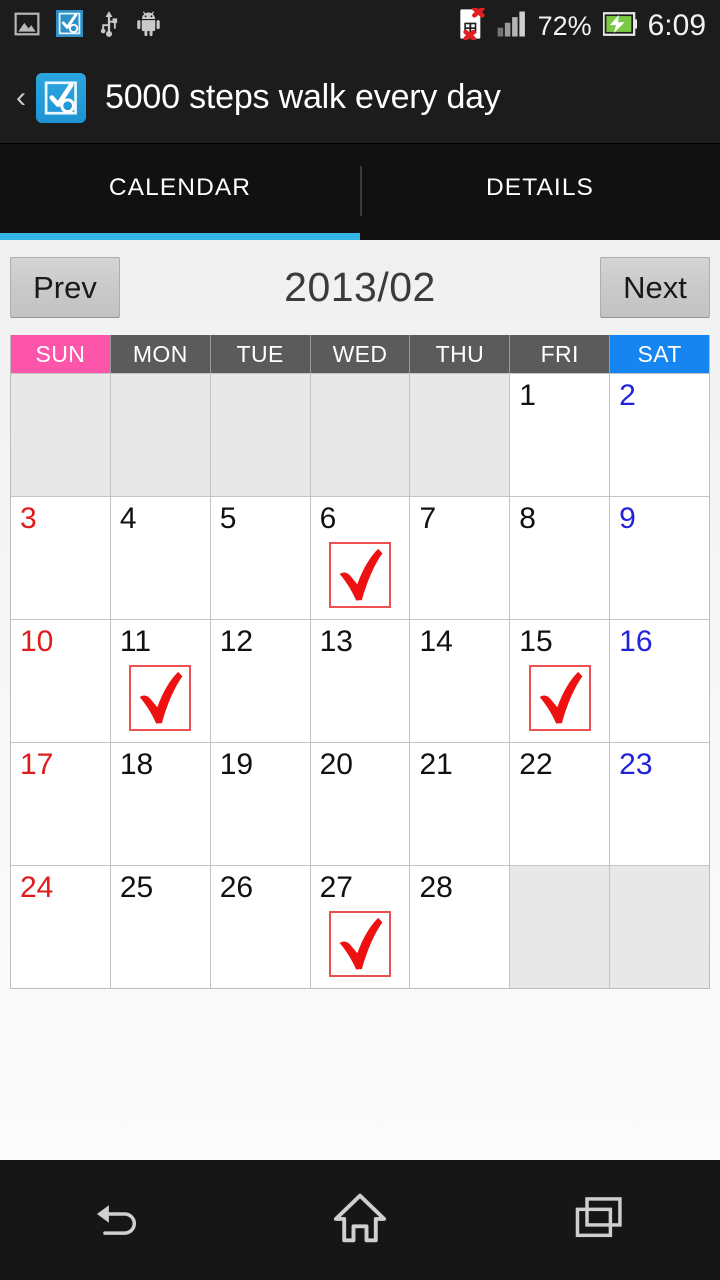 This screenshot has height=1280, width=720. Describe the element at coordinates (236, 641) in the screenshot. I see `day-number: 12` at that location.